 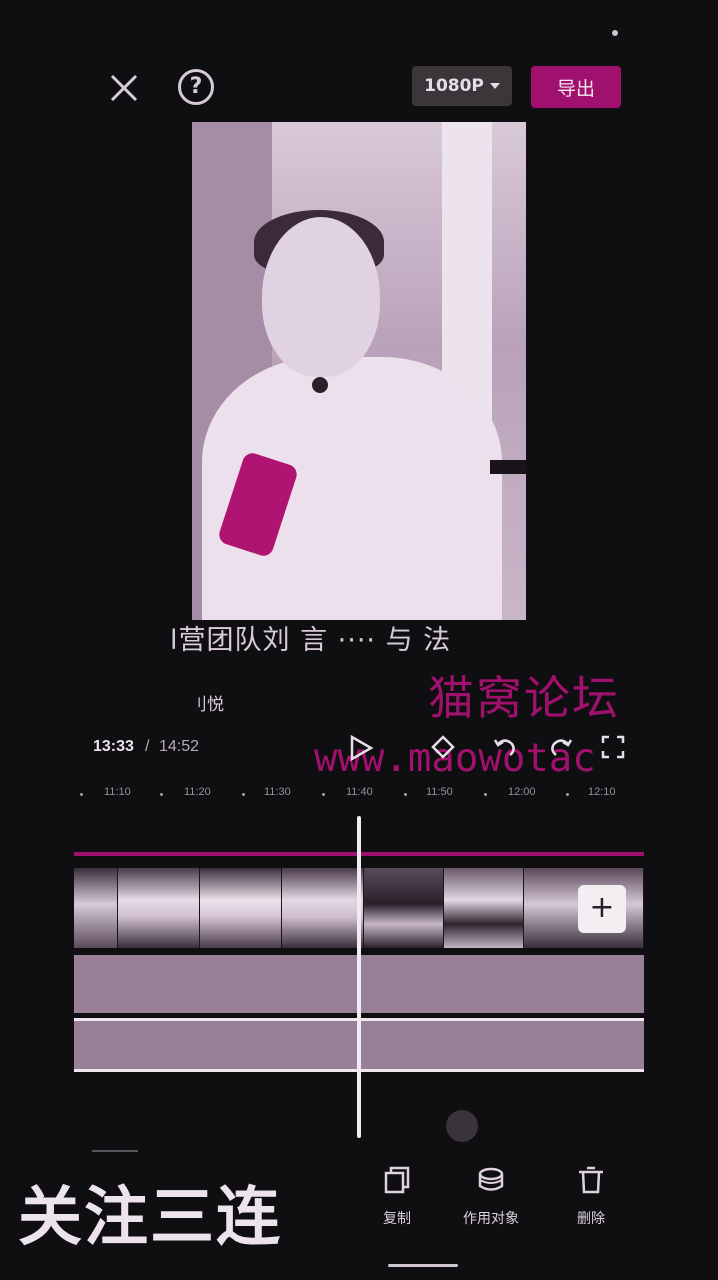 What do you see at coordinates (591, 1219) in the screenshot?
I see `delete-label: 删除` at bounding box center [591, 1219].